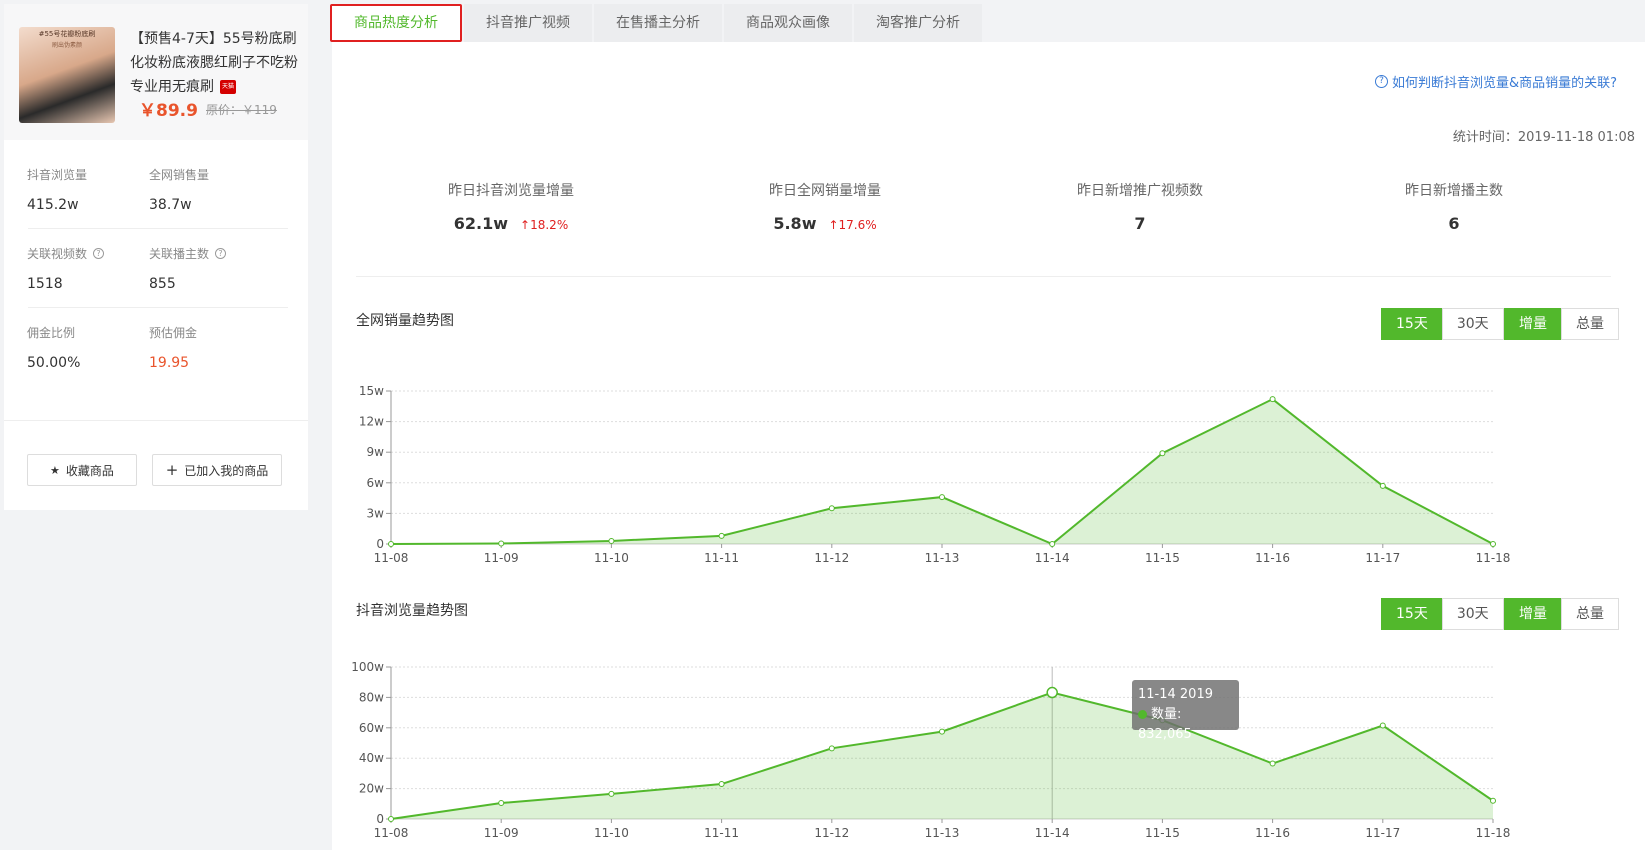 This screenshot has width=1645, height=850. I want to click on stat-value: 855, so click(162, 284).